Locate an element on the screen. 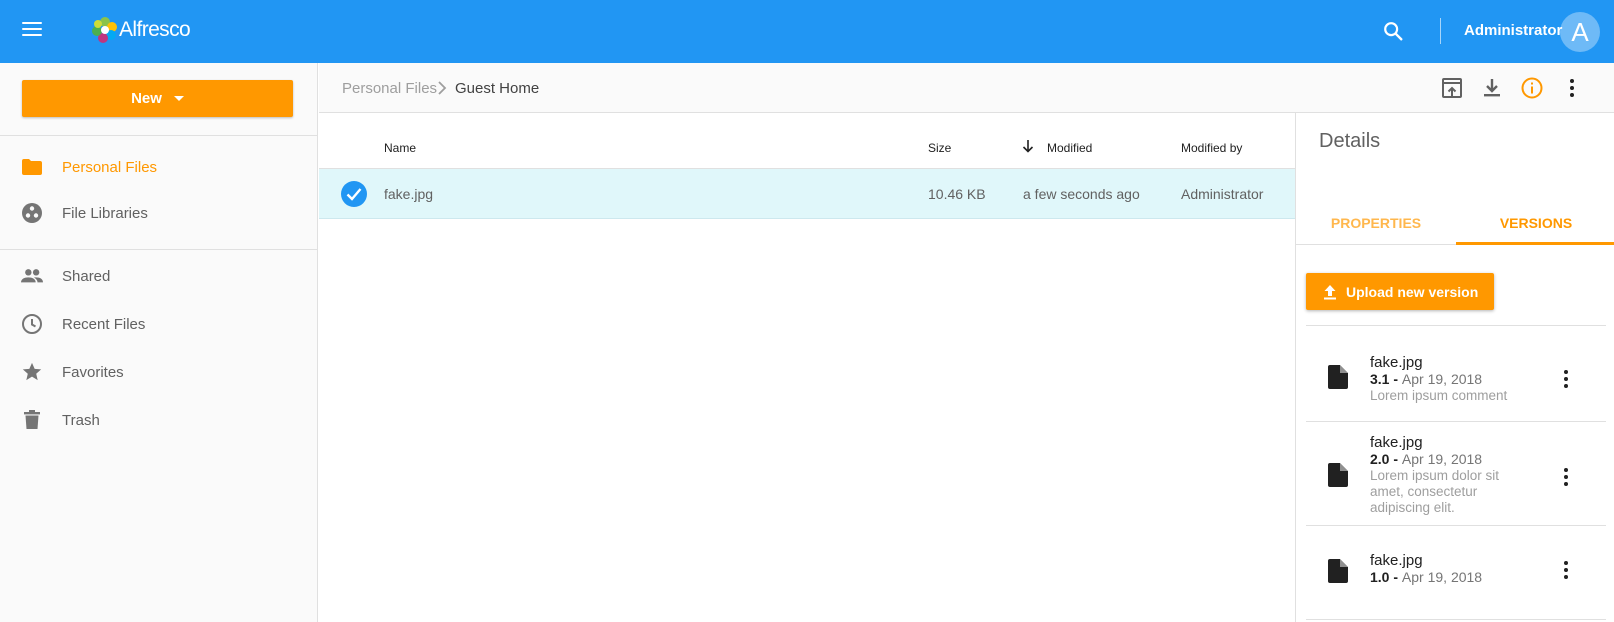 Image resolution: width=1614 pixels, height=622 pixels. version-divider is located at coordinates (1456, 619).